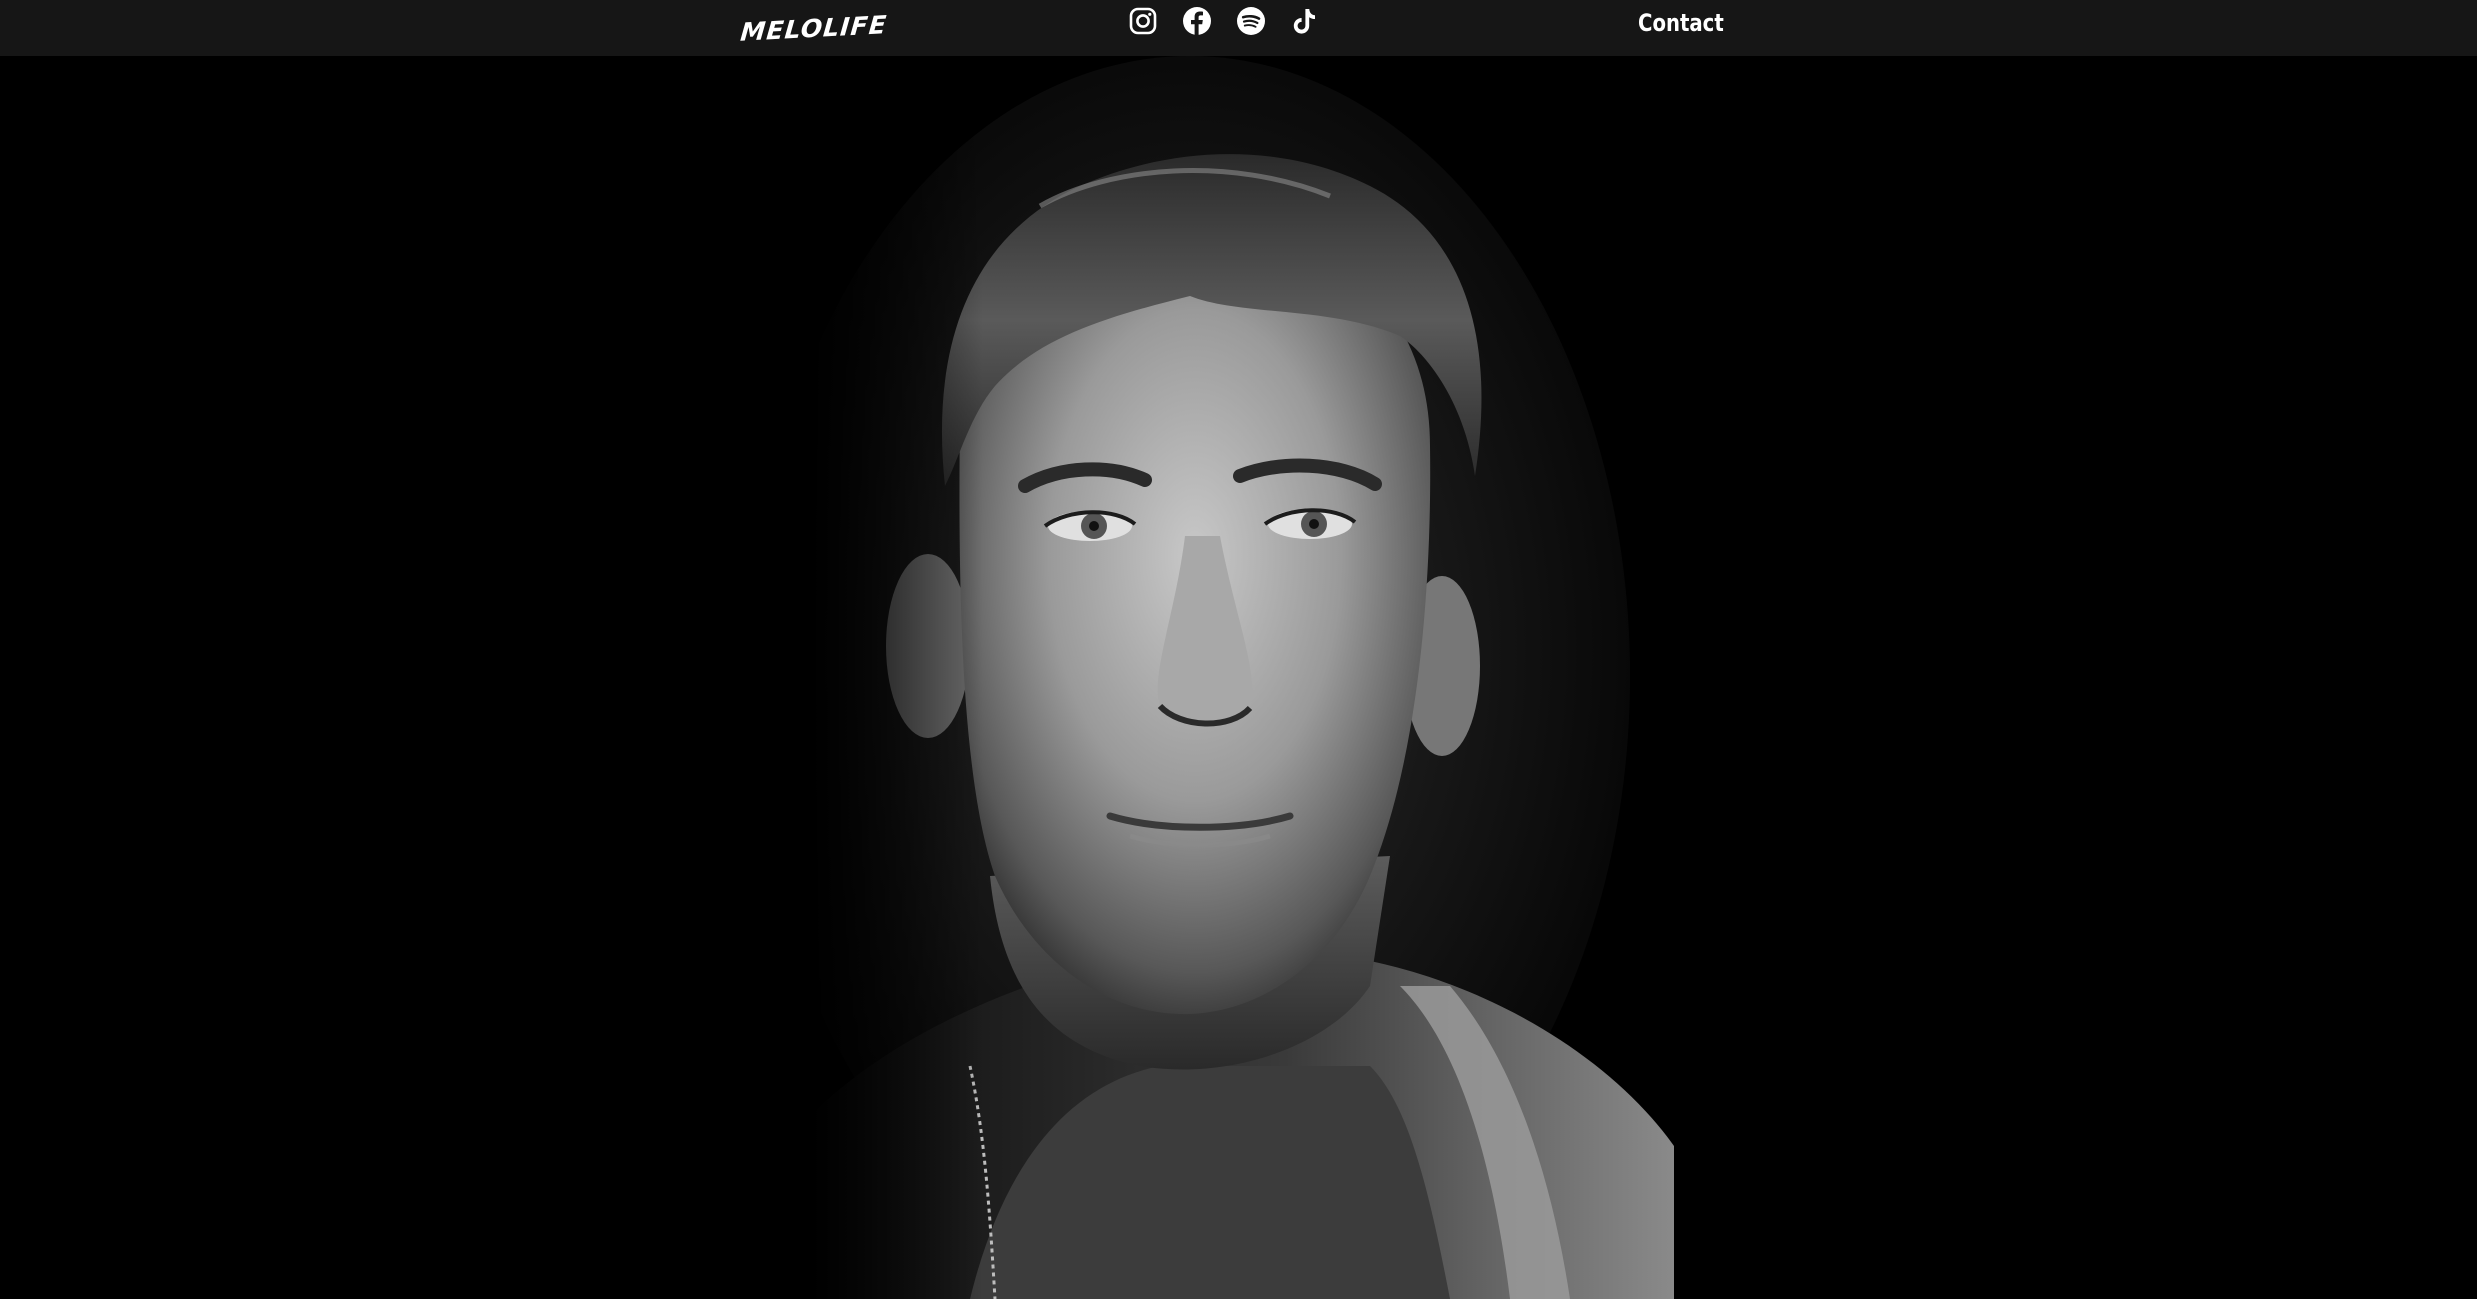 The height and width of the screenshot is (1299, 2477). What do you see at coordinates (1224, 21) in the screenshot?
I see `social-links-bar` at bounding box center [1224, 21].